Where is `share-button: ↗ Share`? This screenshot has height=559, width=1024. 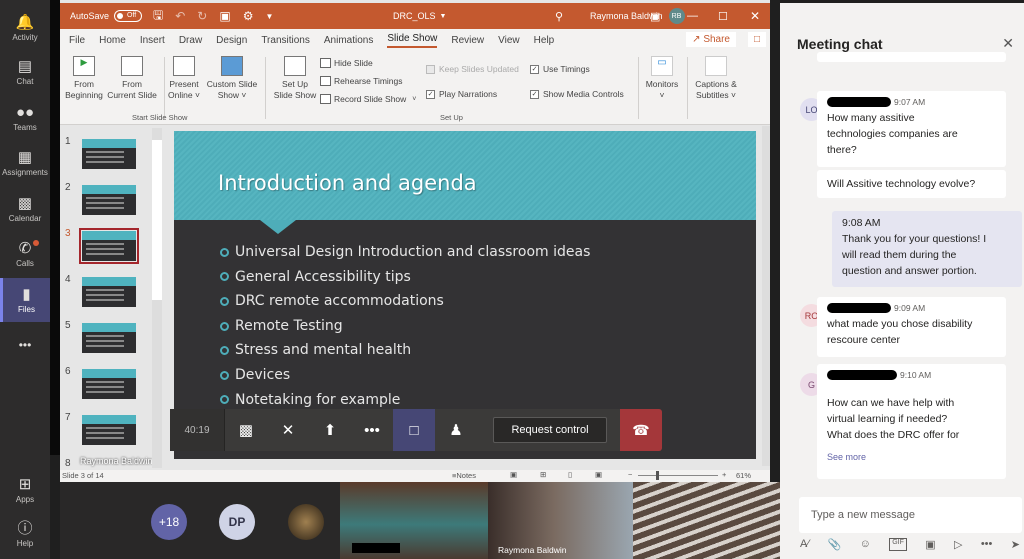 share-button: ↗ Share is located at coordinates (711, 39).